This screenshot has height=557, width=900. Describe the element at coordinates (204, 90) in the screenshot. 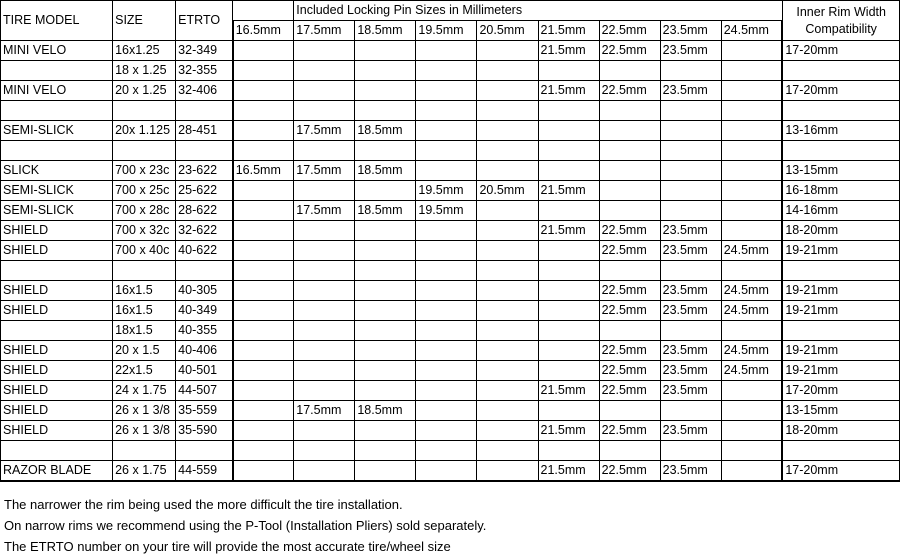

I see `cell-etrto: 32-406` at that location.